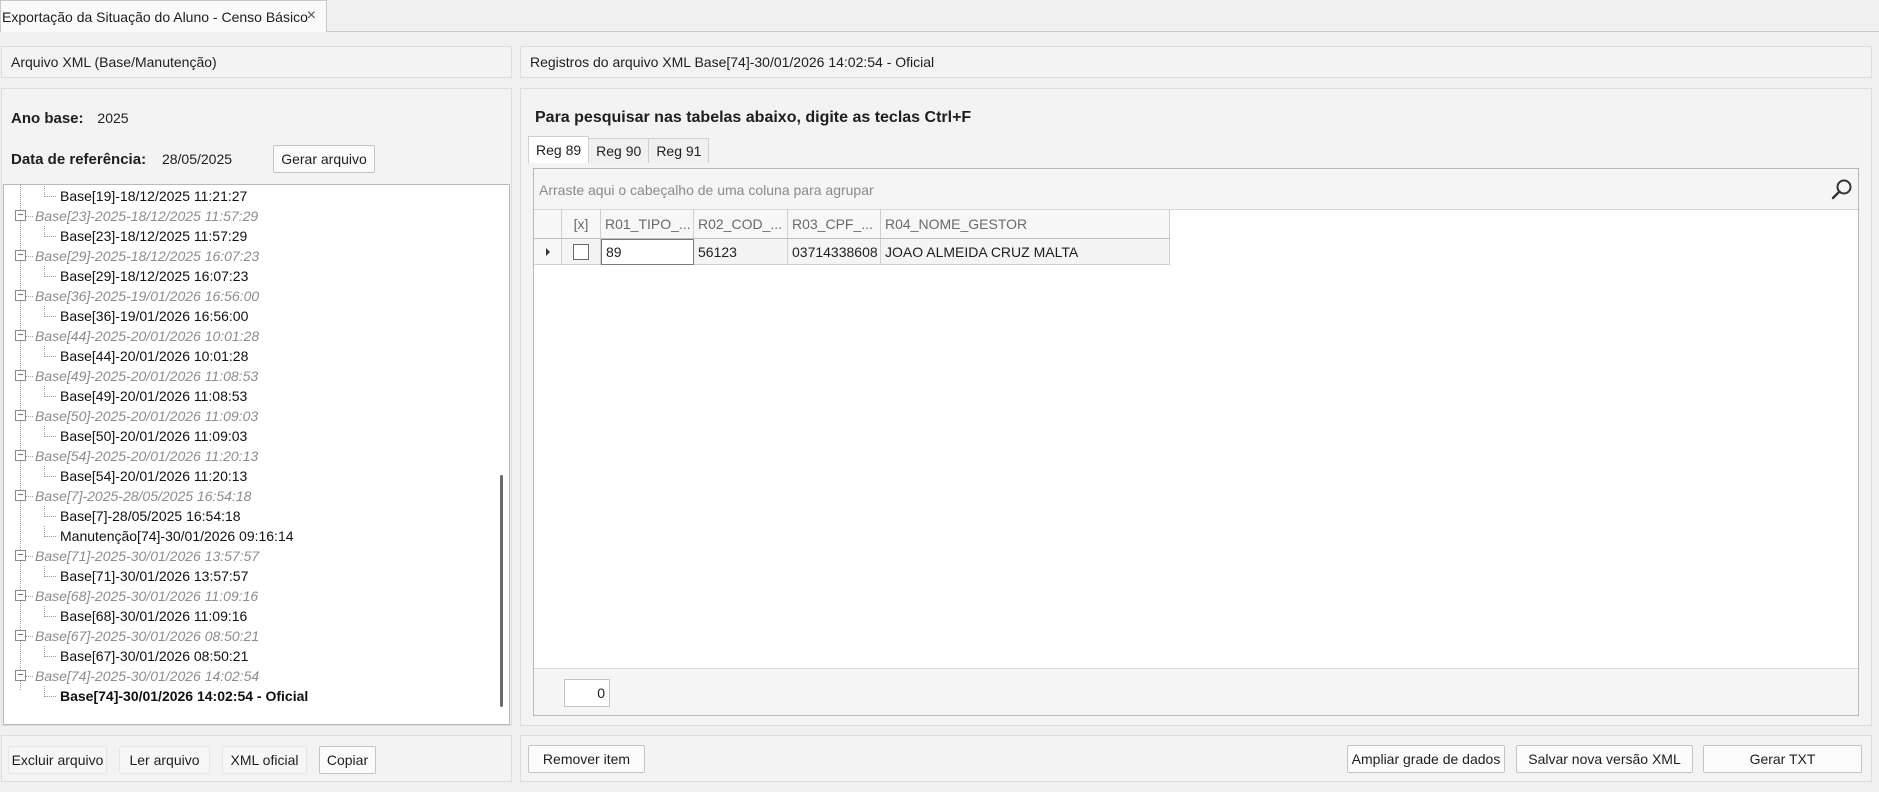 This screenshot has height=792, width=1879. Describe the element at coordinates (1842, 189) in the screenshot. I see `search-icon` at that location.